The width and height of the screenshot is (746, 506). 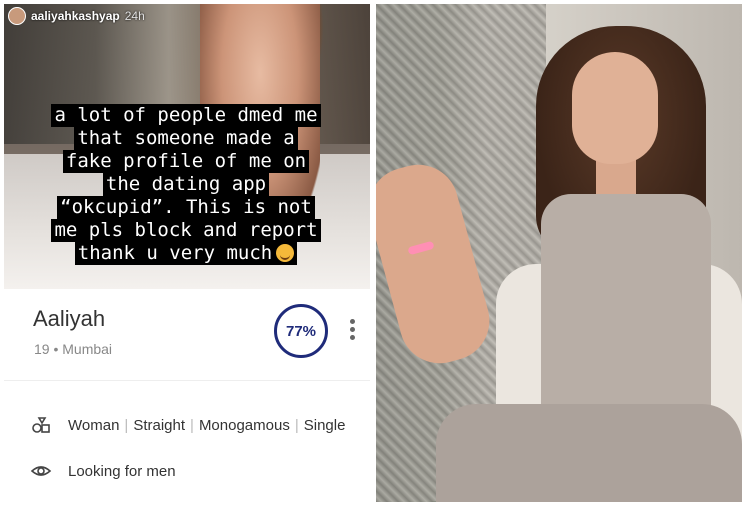 I want to click on avatar, so click(x=17, y=16).